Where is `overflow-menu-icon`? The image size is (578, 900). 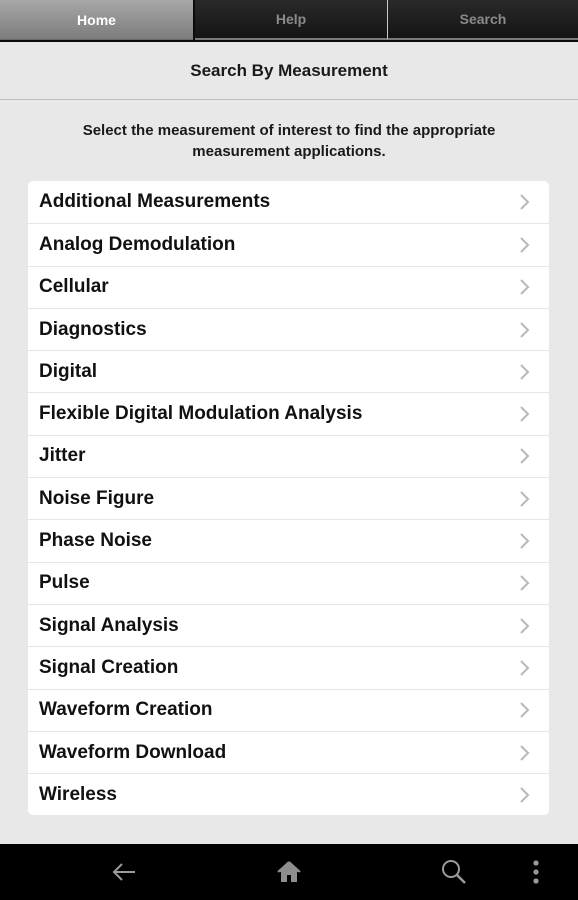
overflow-menu-icon is located at coordinates (536, 872).